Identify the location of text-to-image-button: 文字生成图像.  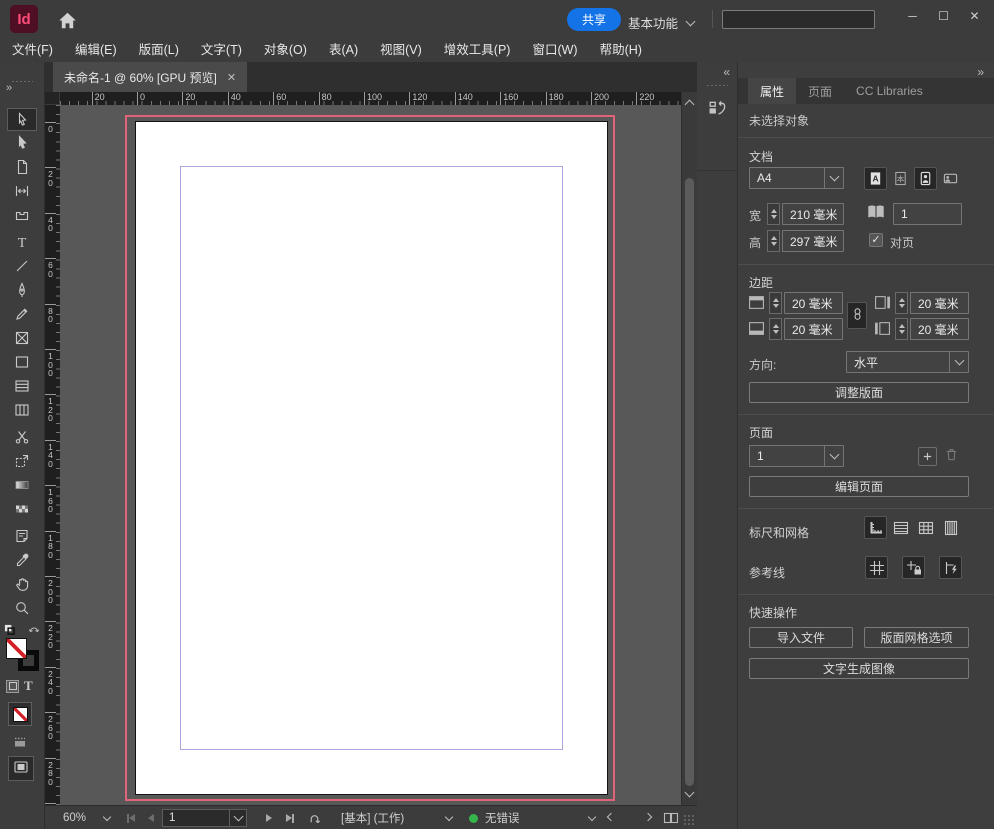
(859, 668).